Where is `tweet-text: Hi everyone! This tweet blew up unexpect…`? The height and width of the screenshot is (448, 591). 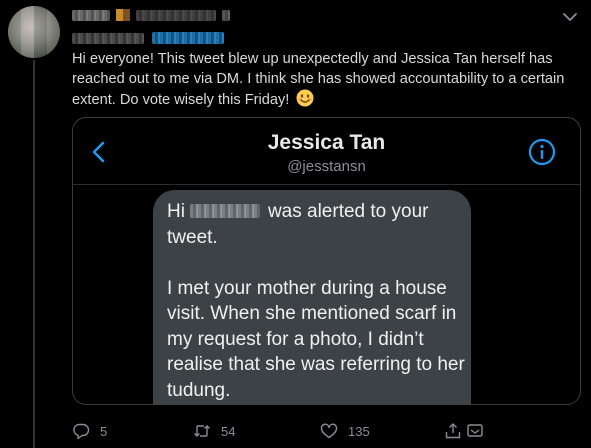 tweet-text: Hi everyone! This tweet blew up unexpect… is located at coordinates (324, 79).